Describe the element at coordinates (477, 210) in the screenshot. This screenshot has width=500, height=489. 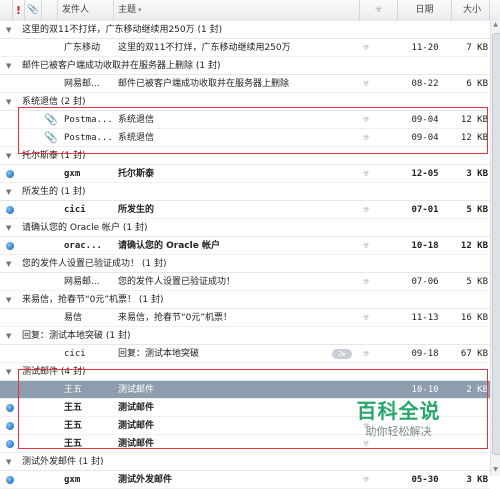
I see `size-cell: 5 KB` at that location.